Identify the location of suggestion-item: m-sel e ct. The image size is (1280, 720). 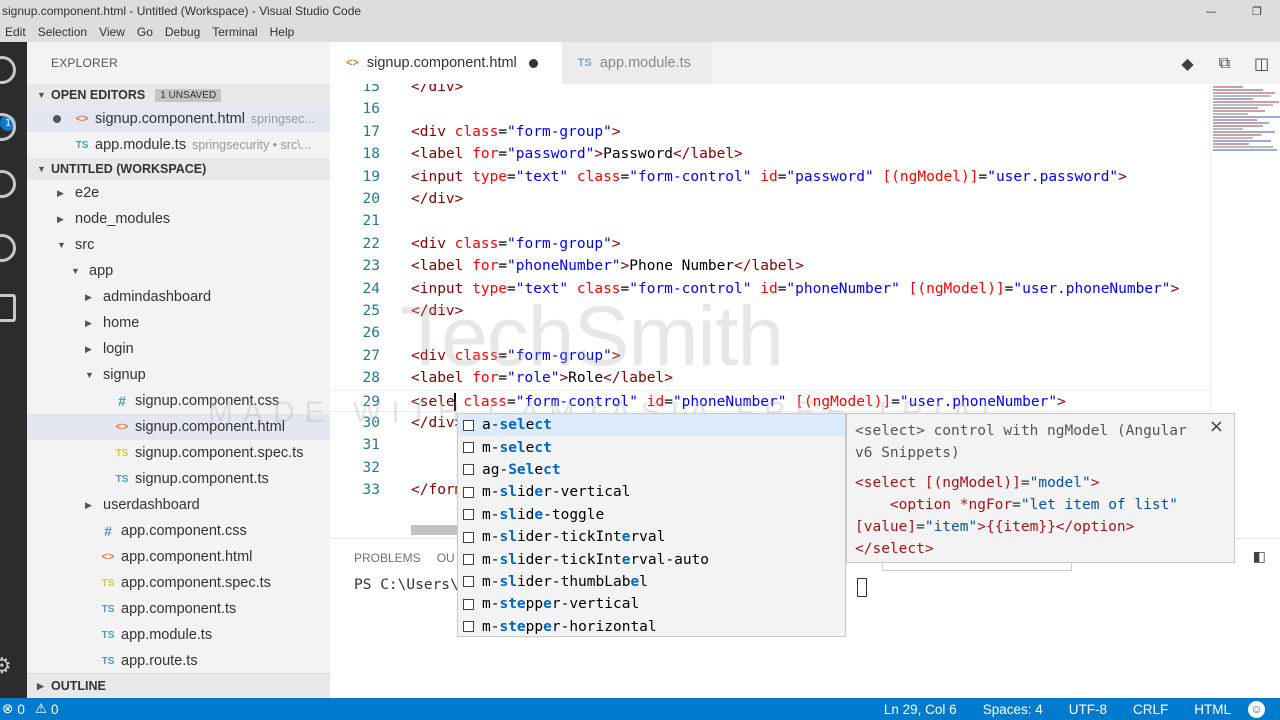
(651, 447).